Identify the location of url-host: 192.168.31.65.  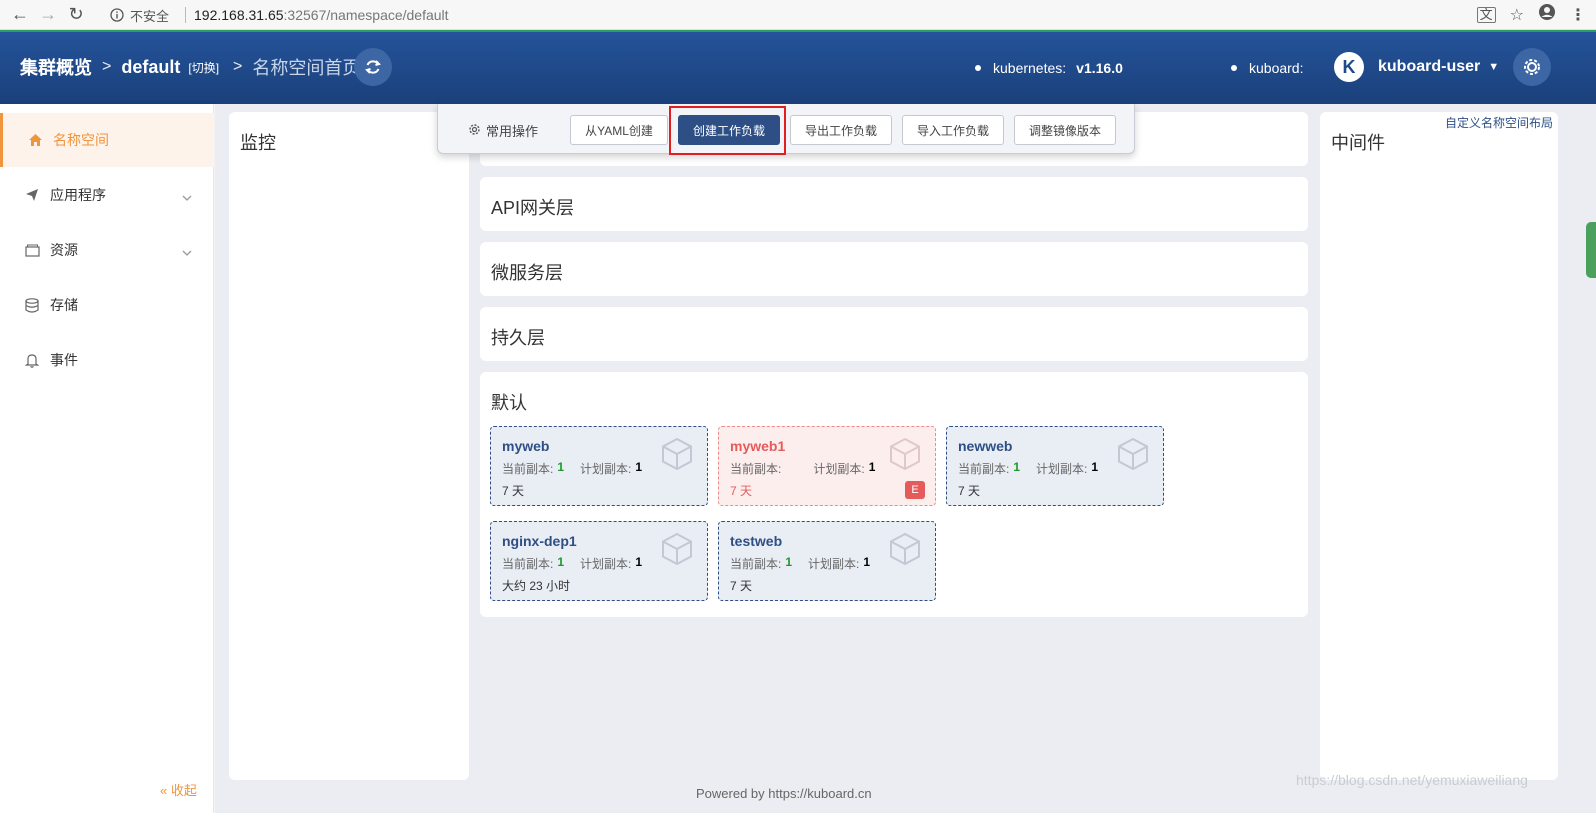
(239, 15).